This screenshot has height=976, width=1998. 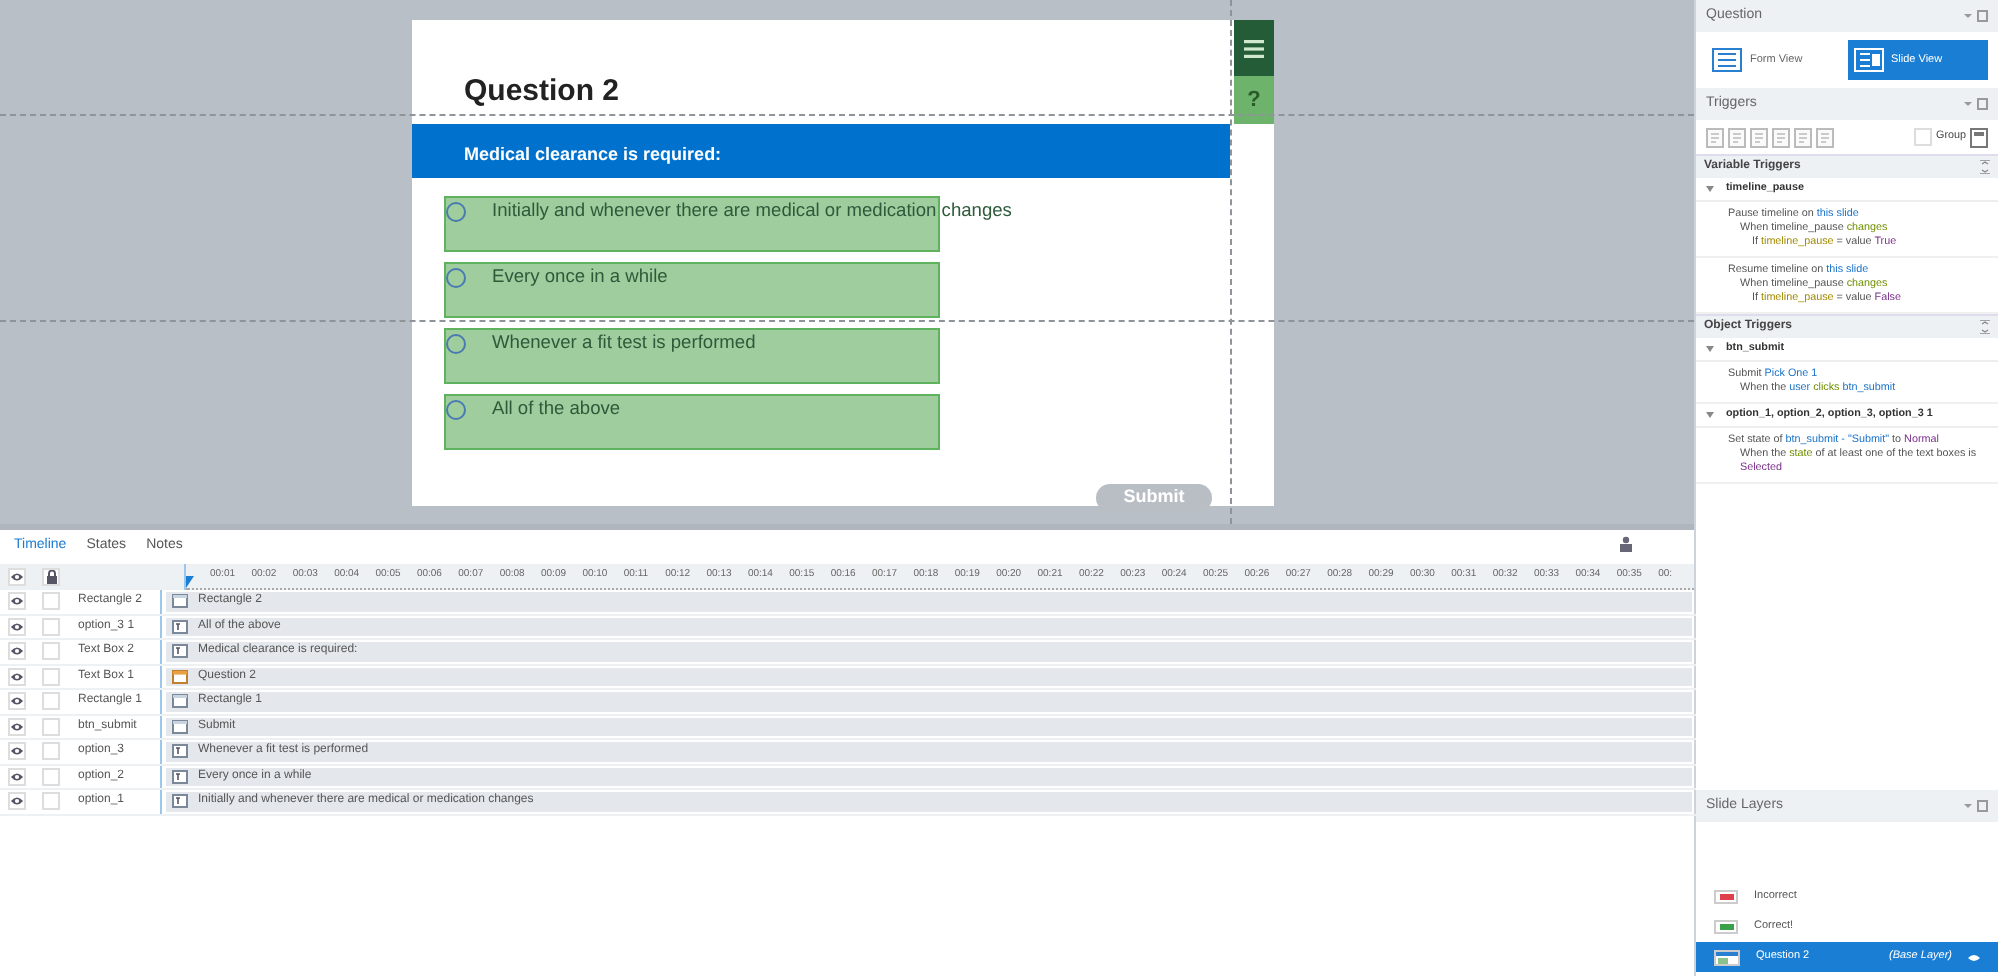 I want to click on lock-icon, so click(x=51, y=577).